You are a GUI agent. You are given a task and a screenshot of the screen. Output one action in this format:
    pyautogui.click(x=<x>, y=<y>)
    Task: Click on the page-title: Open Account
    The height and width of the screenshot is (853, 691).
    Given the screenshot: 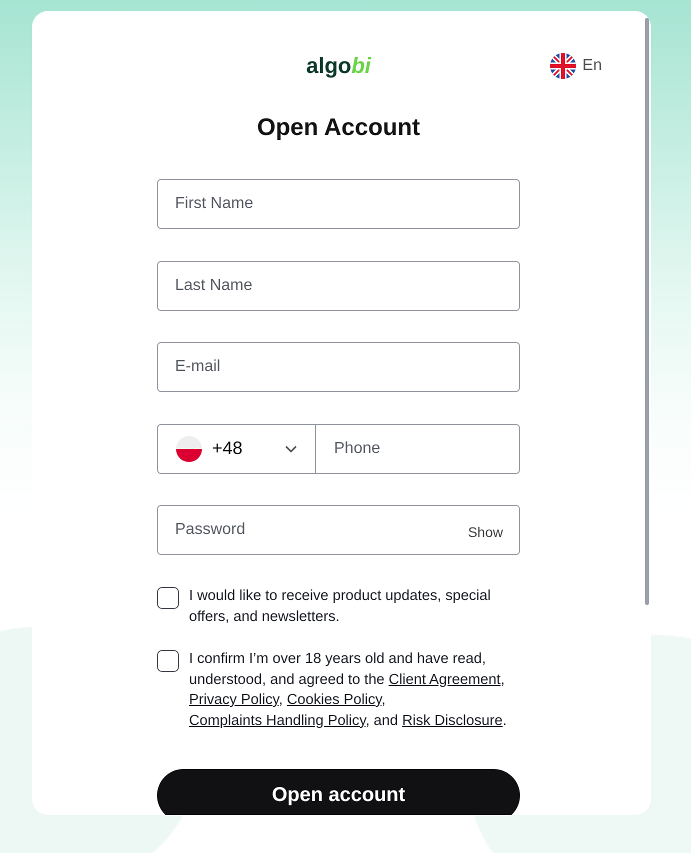 What is the action you would take?
    pyautogui.click(x=338, y=128)
    